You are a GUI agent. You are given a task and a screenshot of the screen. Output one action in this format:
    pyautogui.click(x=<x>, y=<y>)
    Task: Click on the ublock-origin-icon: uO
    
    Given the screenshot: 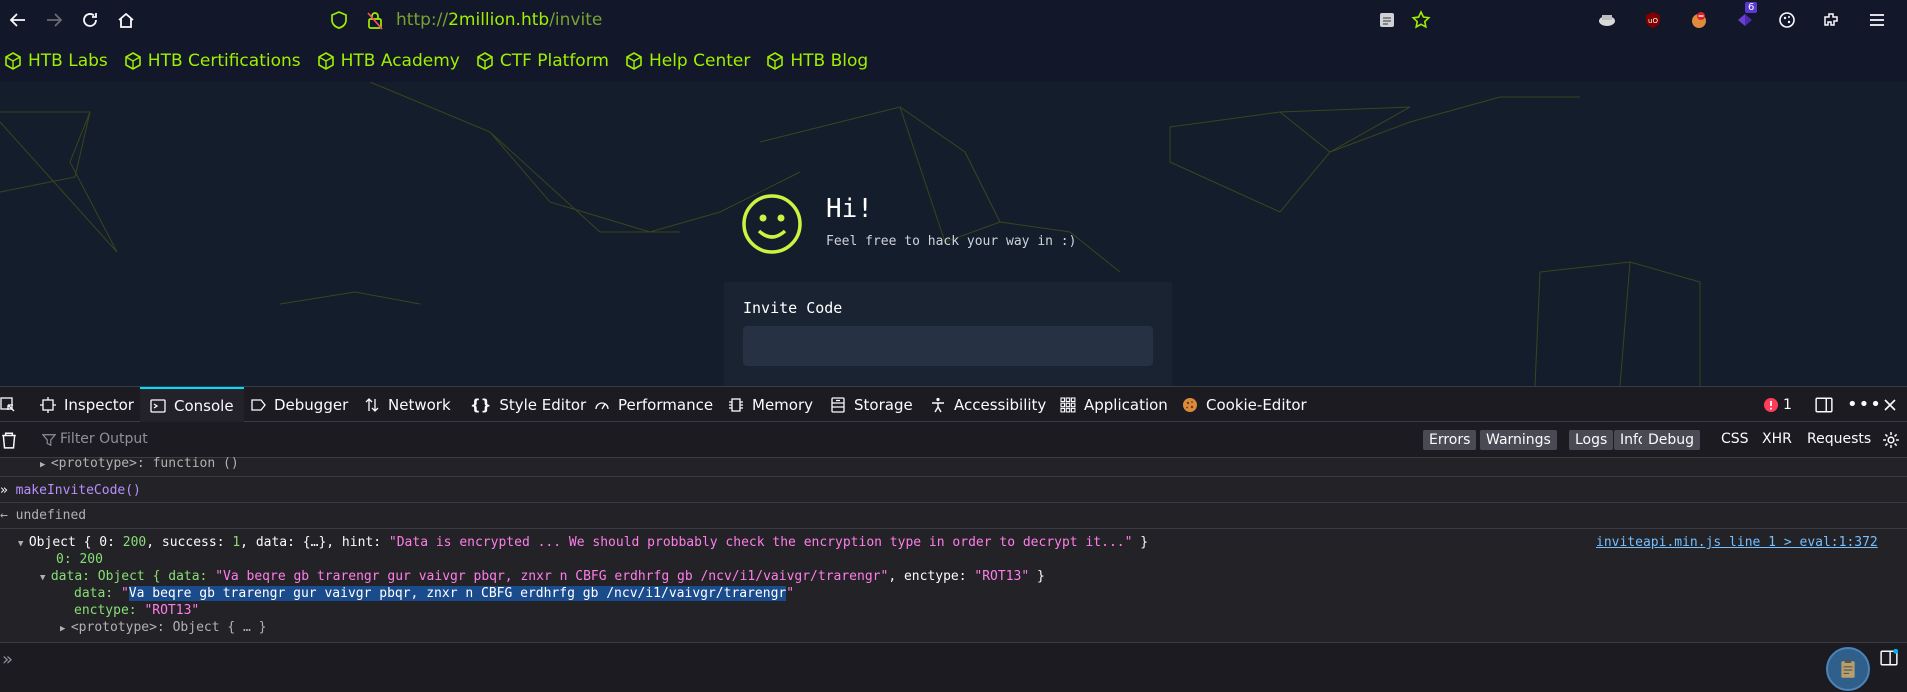 What is the action you would take?
    pyautogui.click(x=1653, y=20)
    